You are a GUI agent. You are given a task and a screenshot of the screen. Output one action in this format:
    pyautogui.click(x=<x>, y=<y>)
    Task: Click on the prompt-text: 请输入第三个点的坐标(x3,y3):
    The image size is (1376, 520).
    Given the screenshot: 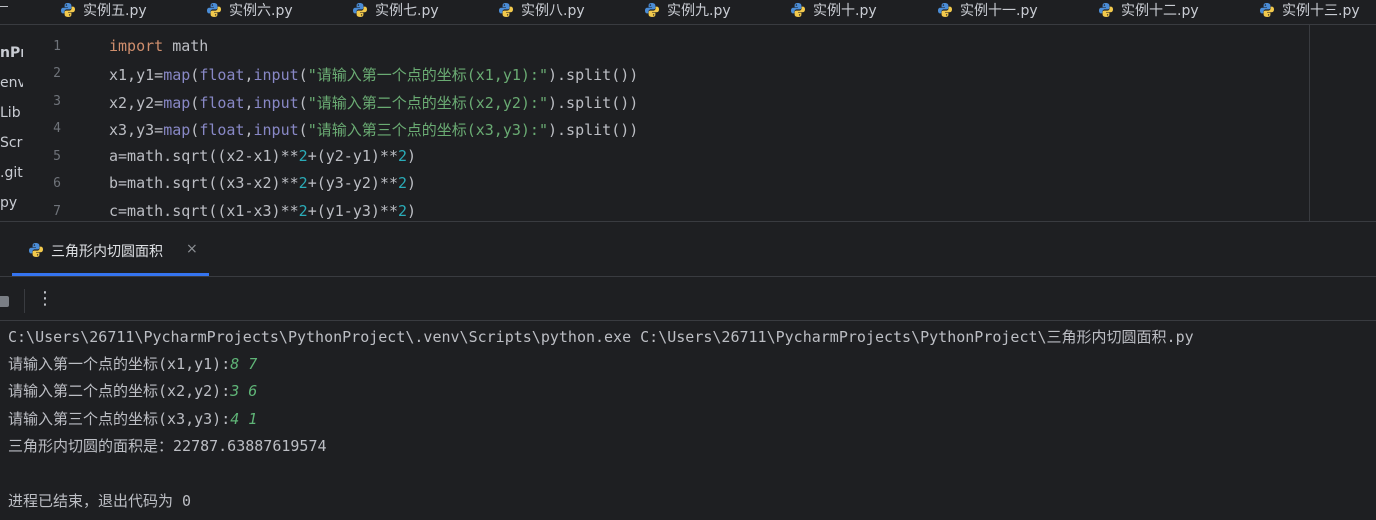 What is the action you would take?
    pyautogui.click(x=119, y=419)
    